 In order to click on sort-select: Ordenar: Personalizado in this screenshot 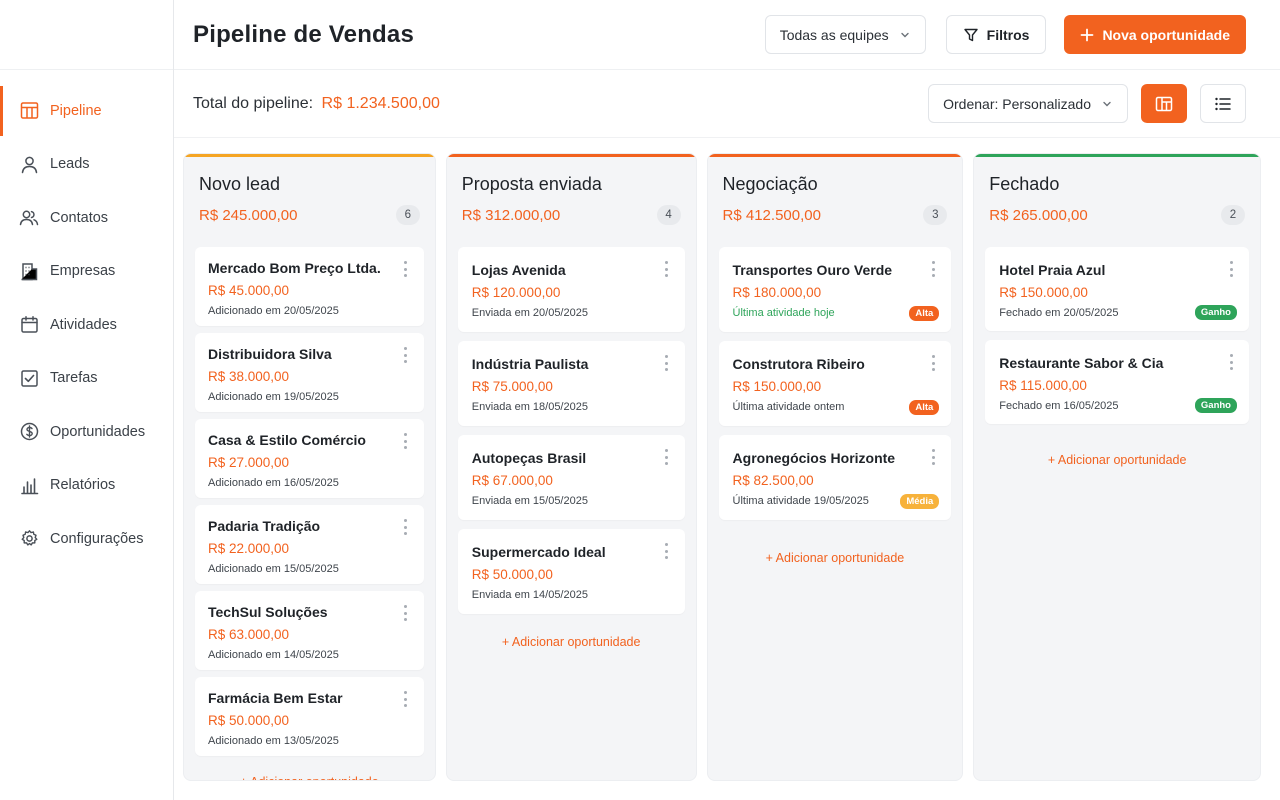, I will do `click(1028, 103)`.